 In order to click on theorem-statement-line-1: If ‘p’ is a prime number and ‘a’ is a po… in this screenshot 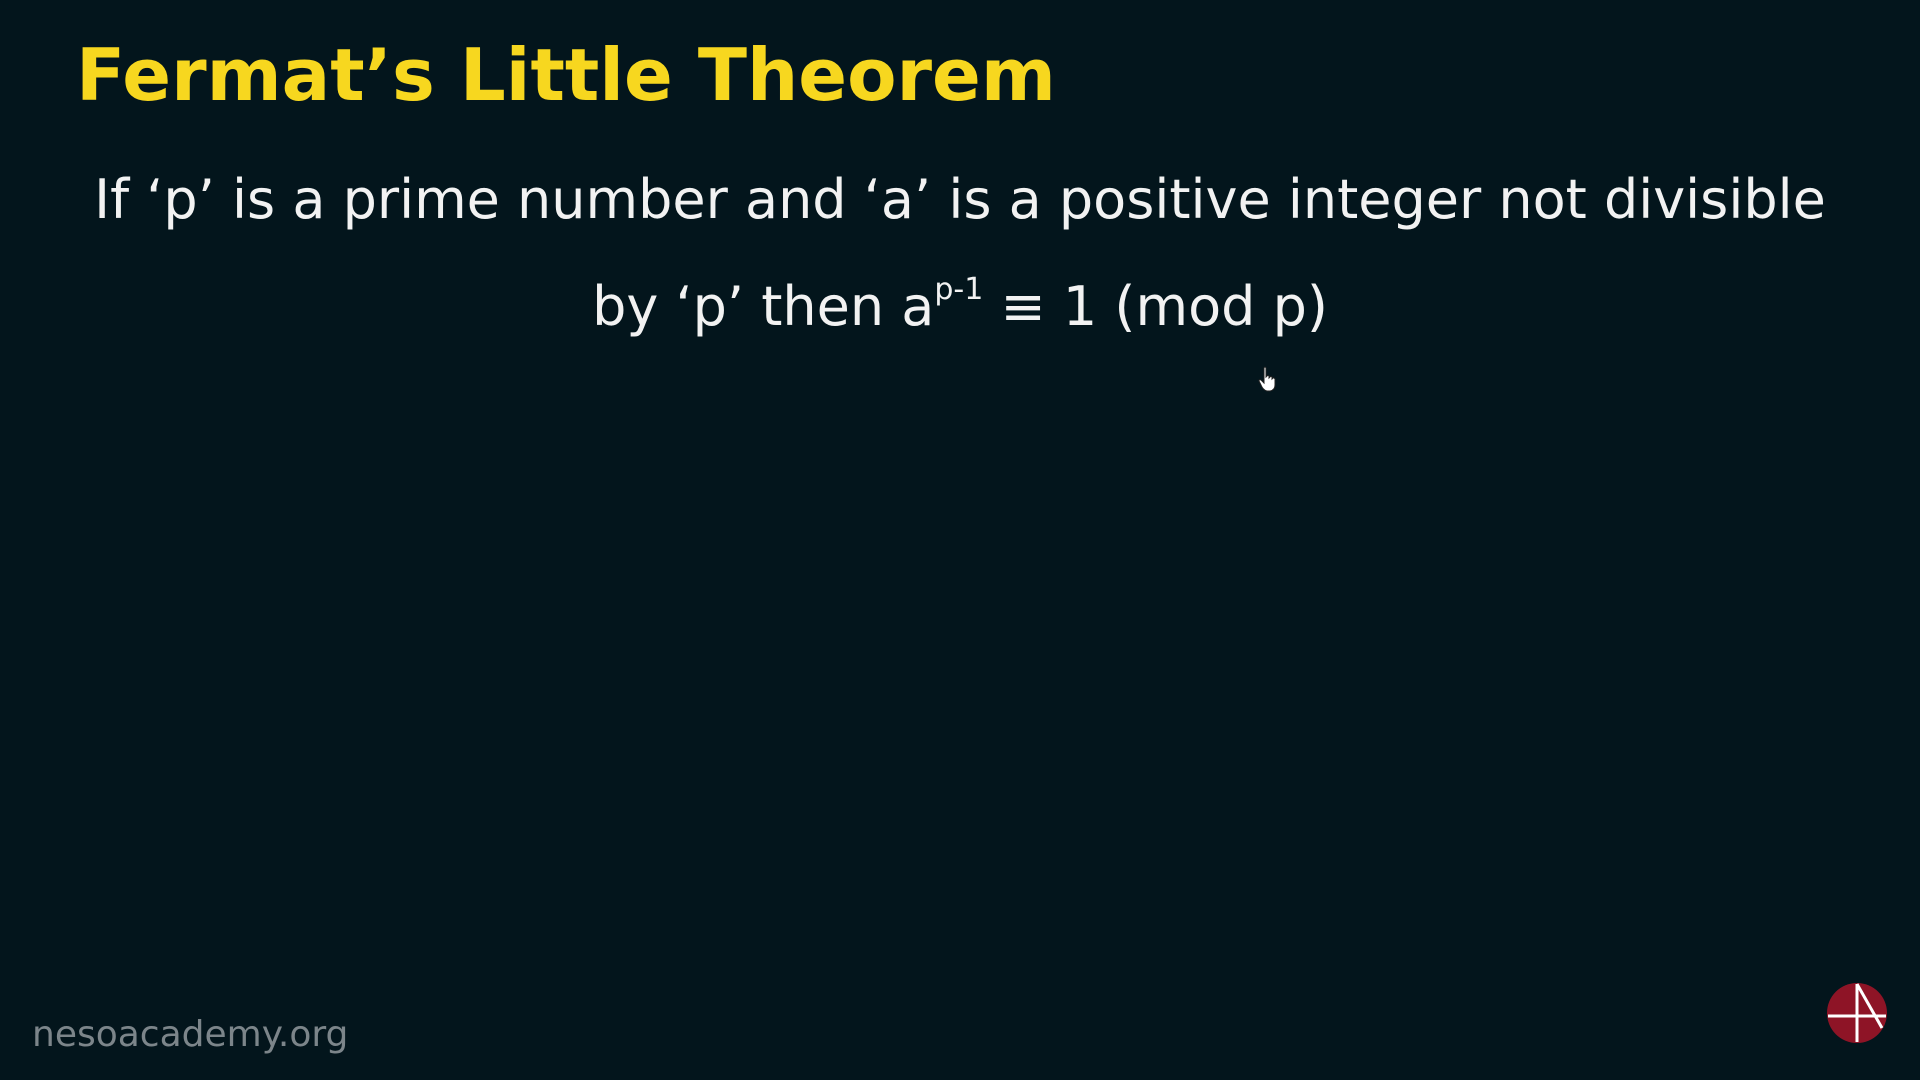, I will do `click(960, 199)`.